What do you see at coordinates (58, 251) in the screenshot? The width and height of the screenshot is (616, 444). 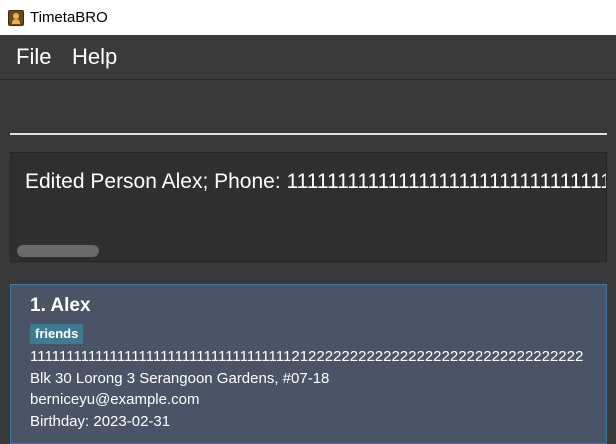 I see `horizontal-scrollbar` at bounding box center [58, 251].